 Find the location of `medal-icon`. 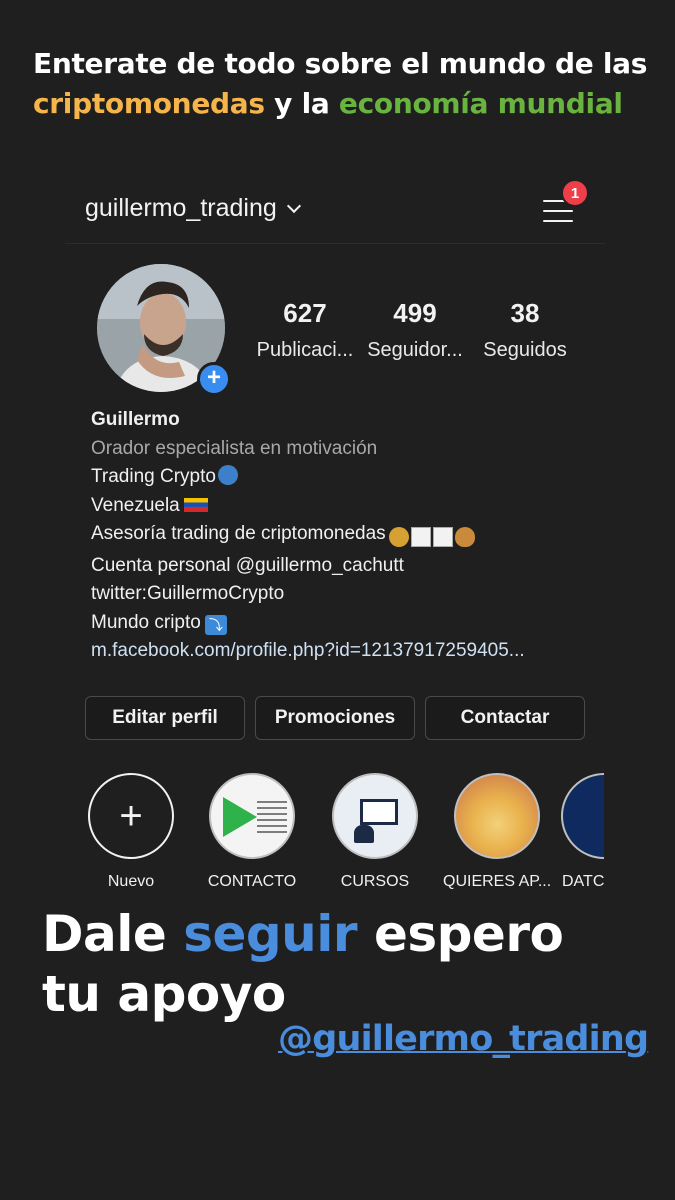

medal-icon is located at coordinates (398, 536).